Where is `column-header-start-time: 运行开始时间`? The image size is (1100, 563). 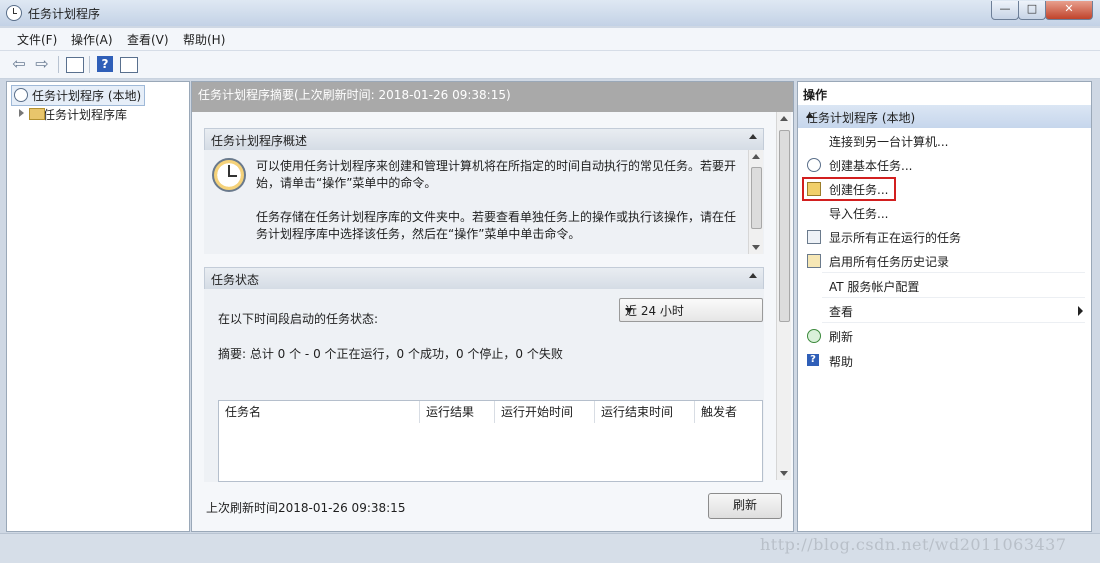
column-header-start-time: 运行开始时间 is located at coordinates (545, 412).